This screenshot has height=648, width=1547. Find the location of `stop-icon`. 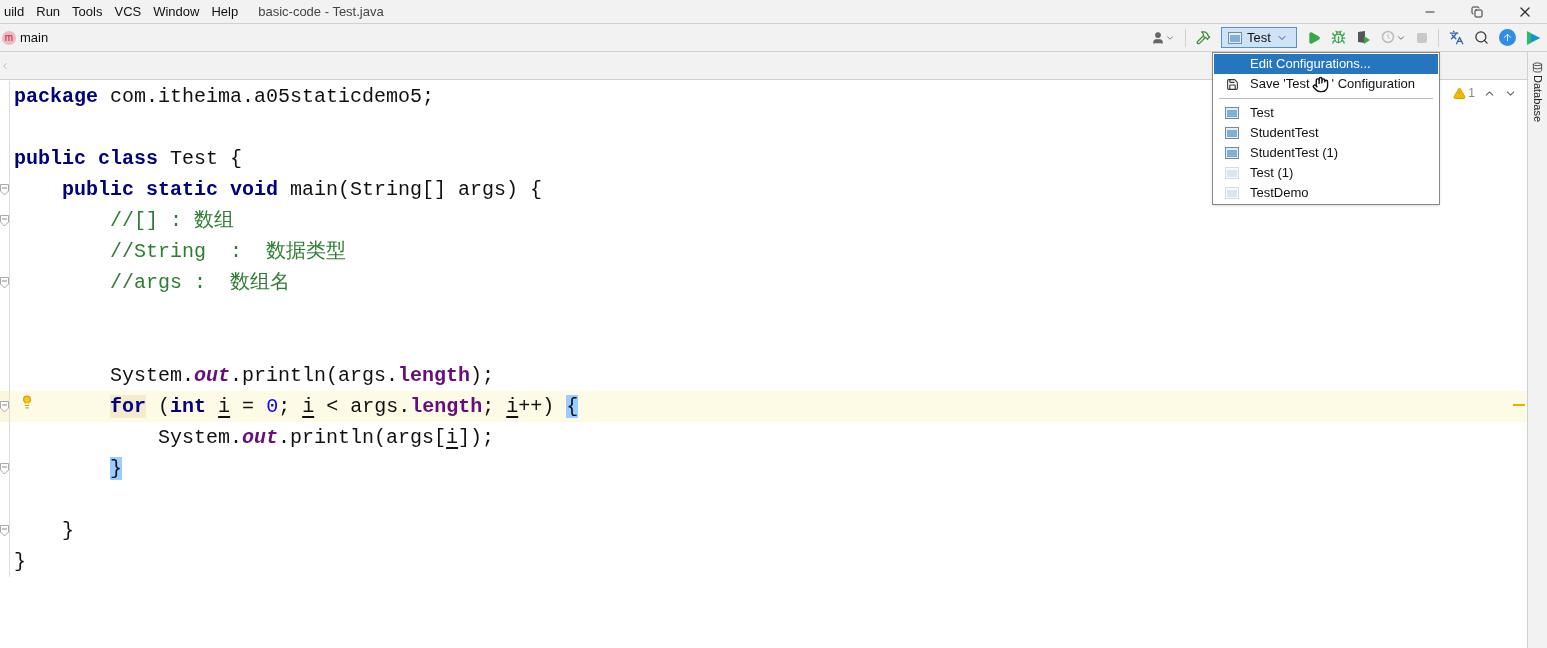

stop-icon is located at coordinates (1422, 37).